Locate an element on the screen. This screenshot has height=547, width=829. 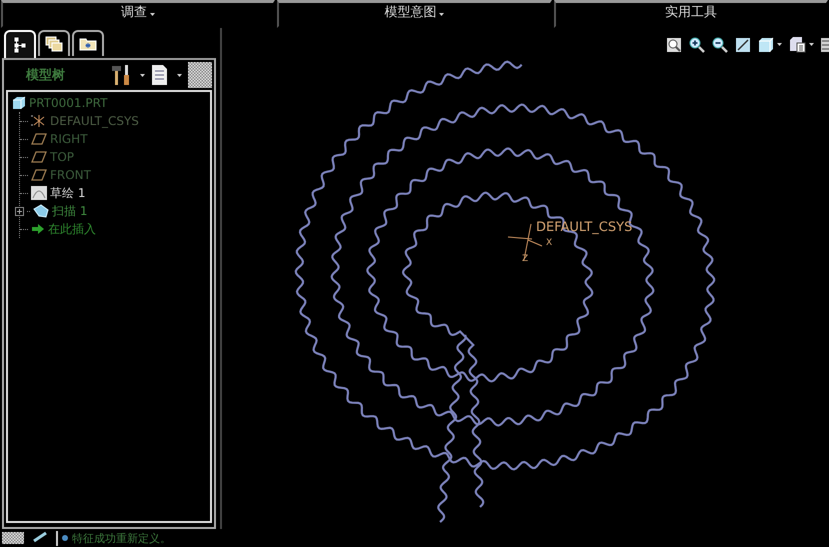
axis-label: Z is located at coordinates (525, 259).